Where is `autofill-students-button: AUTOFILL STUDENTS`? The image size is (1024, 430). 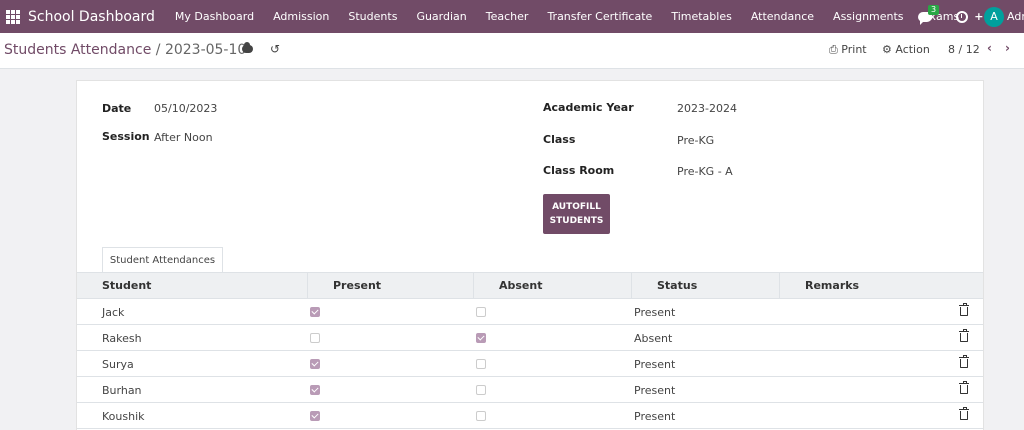 autofill-students-button: AUTOFILL STUDENTS is located at coordinates (576, 214).